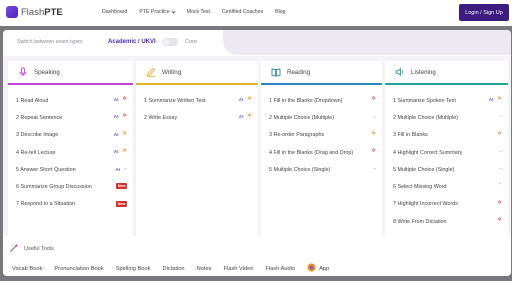 The height and width of the screenshot is (281, 512). I want to click on column-header: Writing, so click(197, 72).